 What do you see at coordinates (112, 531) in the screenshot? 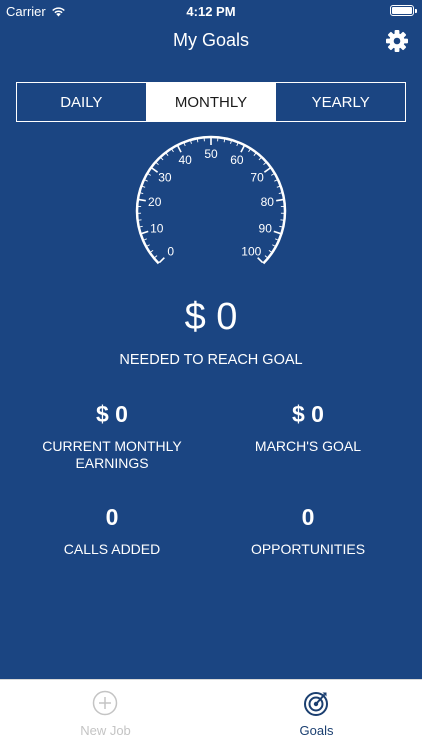
I see `calls-added-stat: 0 CALLS ADDED` at bounding box center [112, 531].